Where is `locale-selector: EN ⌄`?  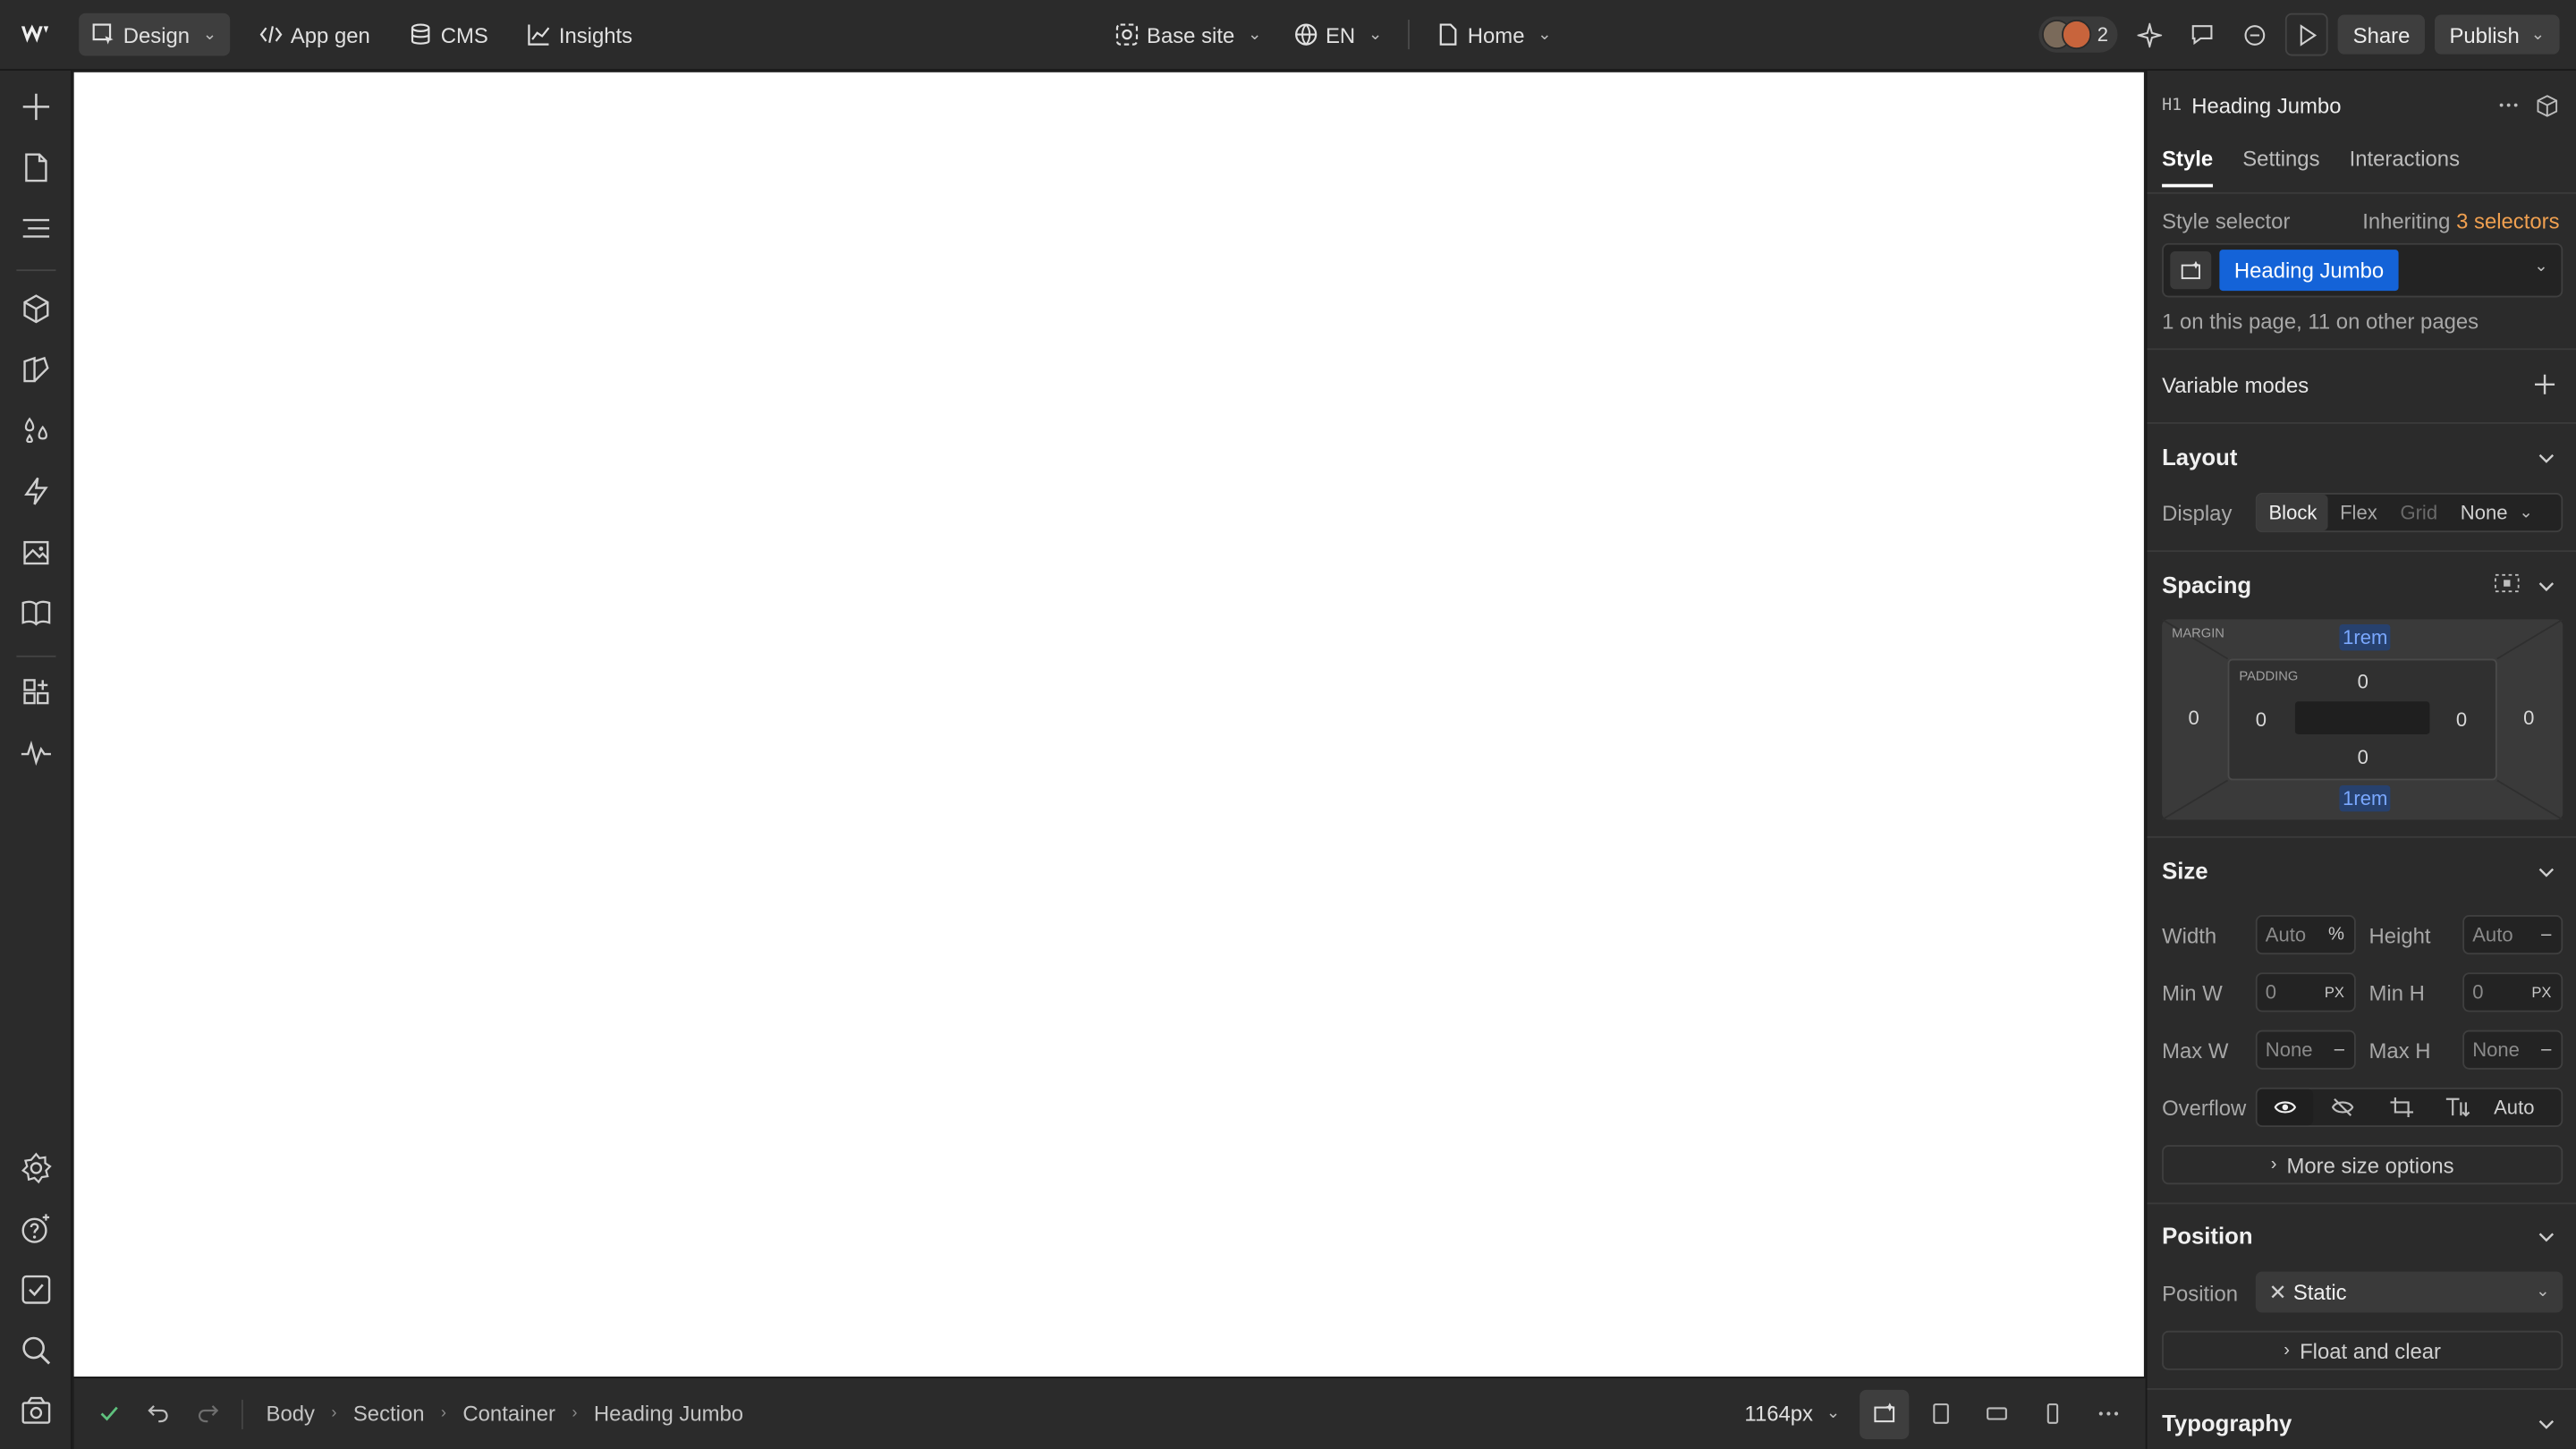 locale-selector: EN ⌄ is located at coordinates (1338, 34).